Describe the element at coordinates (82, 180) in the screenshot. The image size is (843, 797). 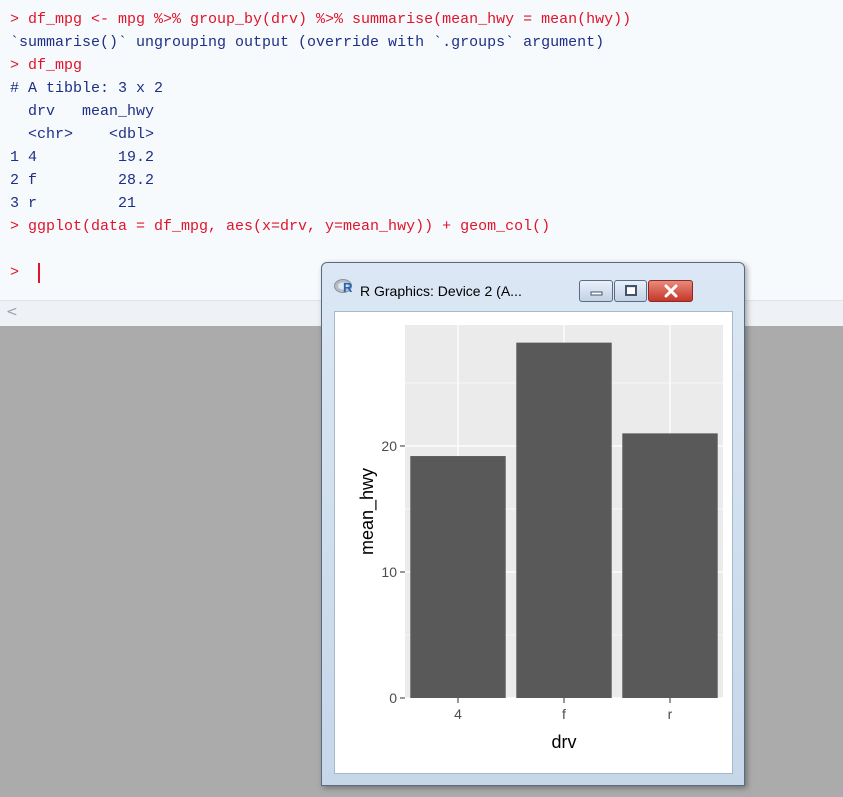
I see `console-output-line: 2 f 28.2` at that location.